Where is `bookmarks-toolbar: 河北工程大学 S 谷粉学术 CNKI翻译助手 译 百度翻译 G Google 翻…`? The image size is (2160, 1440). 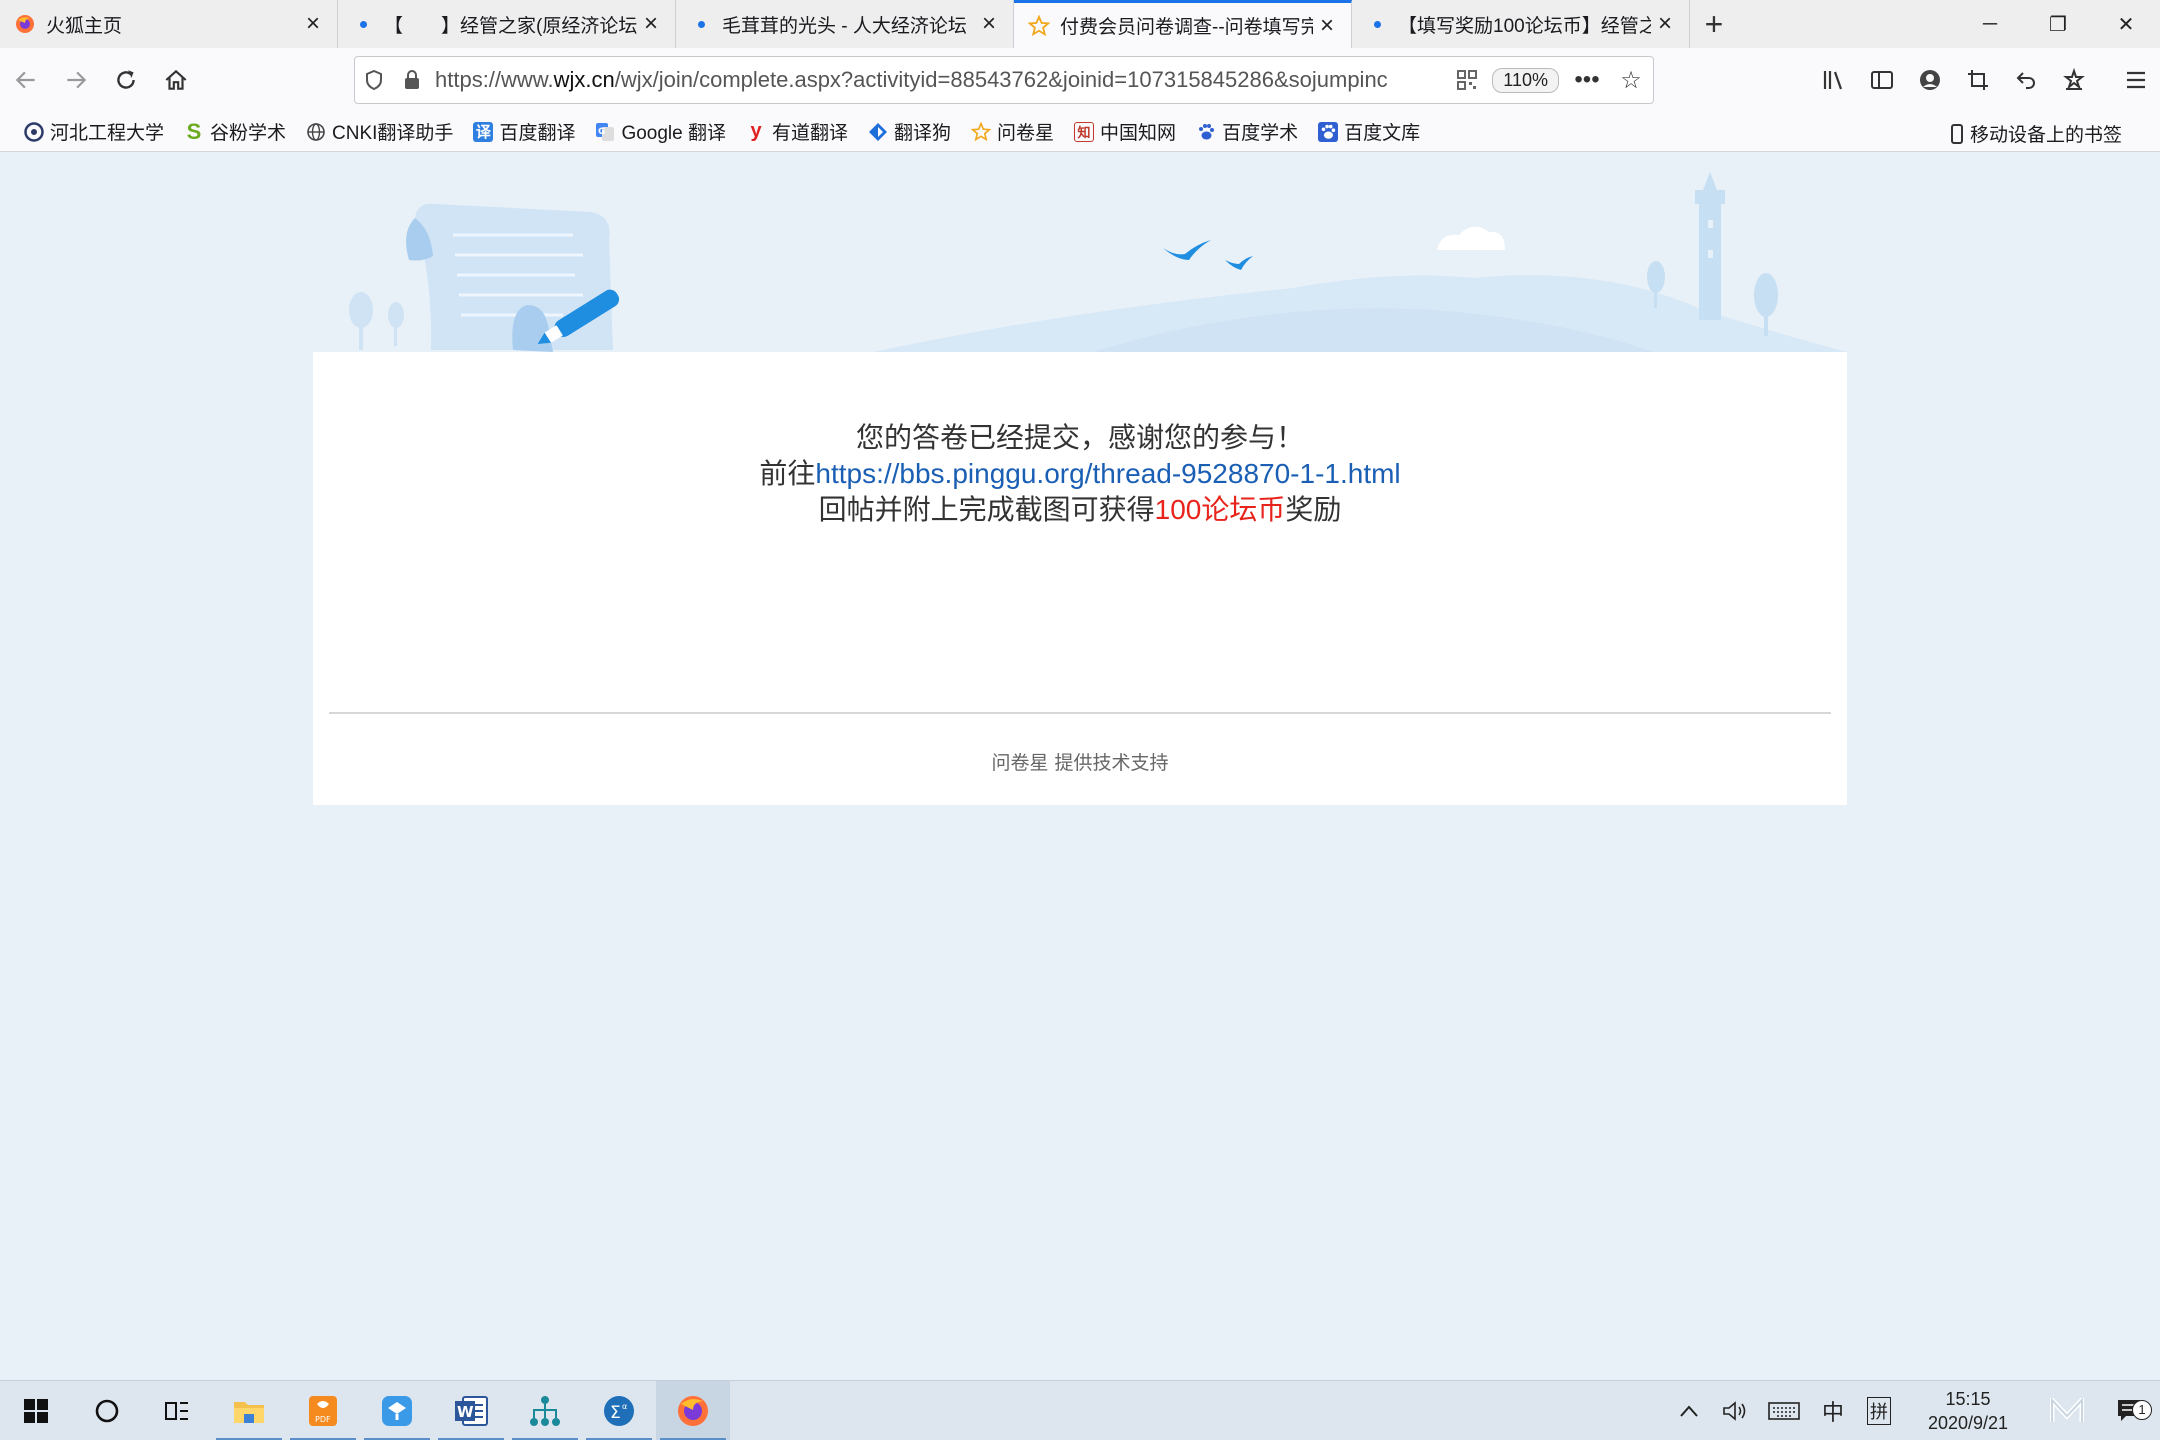
bookmarks-toolbar: 河北工程大学 S 谷粉学术 CNKI翻译助手 译 百度翻译 G Google 翻… is located at coordinates (1080, 132).